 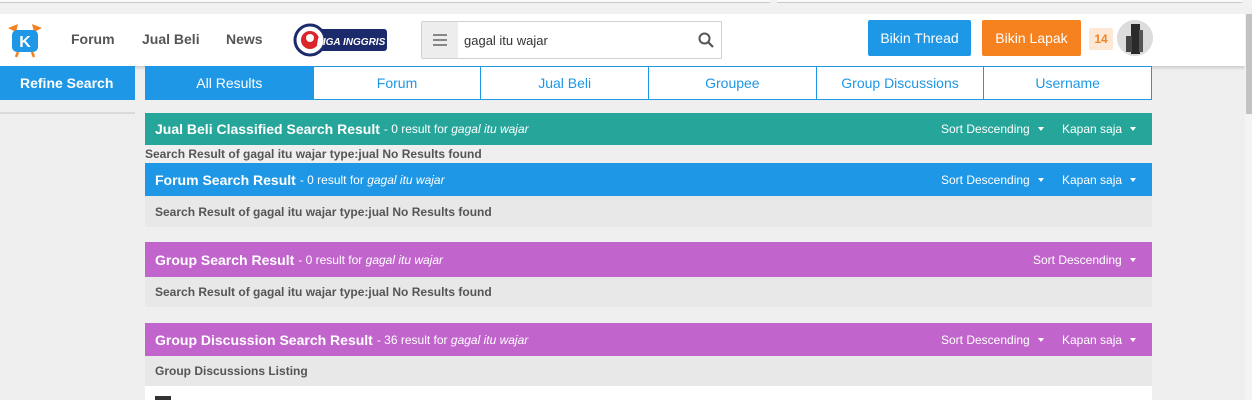 What do you see at coordinates (564, 83) in the screenshot?
I see `tab-jual-beli: Jual Beli` at bounding box center [564, 83].